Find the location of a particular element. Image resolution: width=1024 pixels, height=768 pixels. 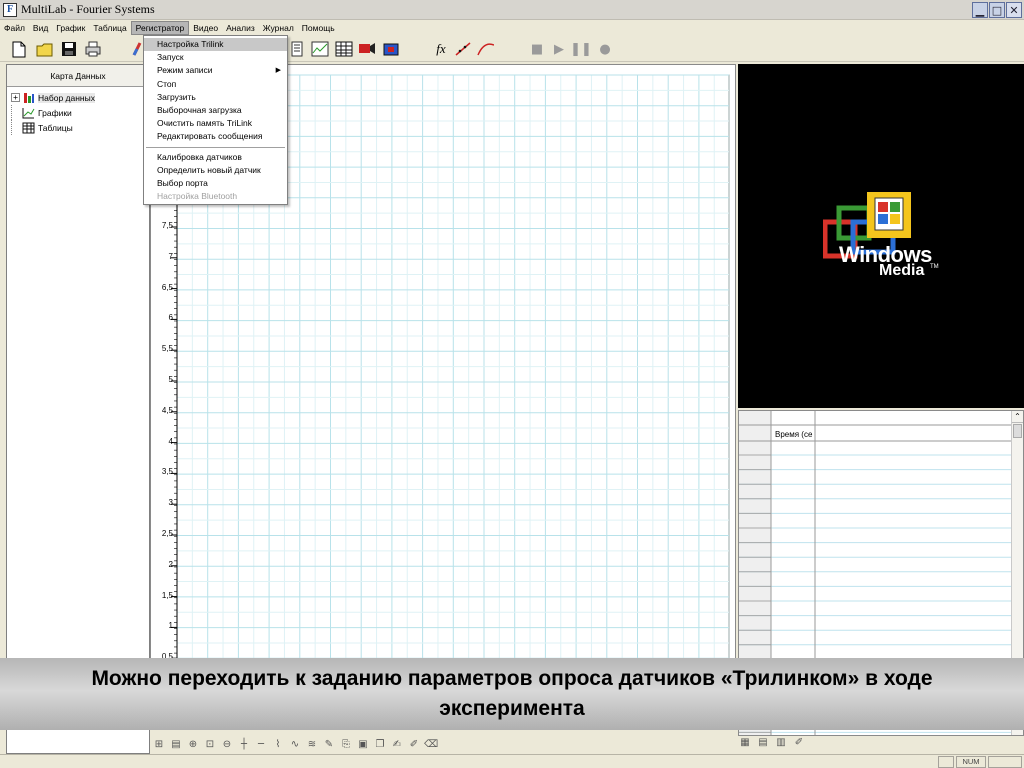

trend-icon: ⌇ is located at coordinates (278, 744).